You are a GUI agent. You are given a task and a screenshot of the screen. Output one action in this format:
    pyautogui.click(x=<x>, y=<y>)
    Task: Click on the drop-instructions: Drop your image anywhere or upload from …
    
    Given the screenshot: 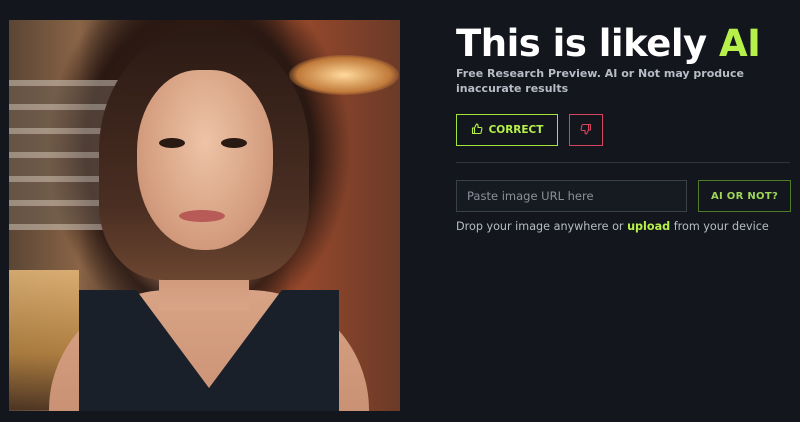 What is the action you would take?
    pyautogui.click(x=612, y=226)
    